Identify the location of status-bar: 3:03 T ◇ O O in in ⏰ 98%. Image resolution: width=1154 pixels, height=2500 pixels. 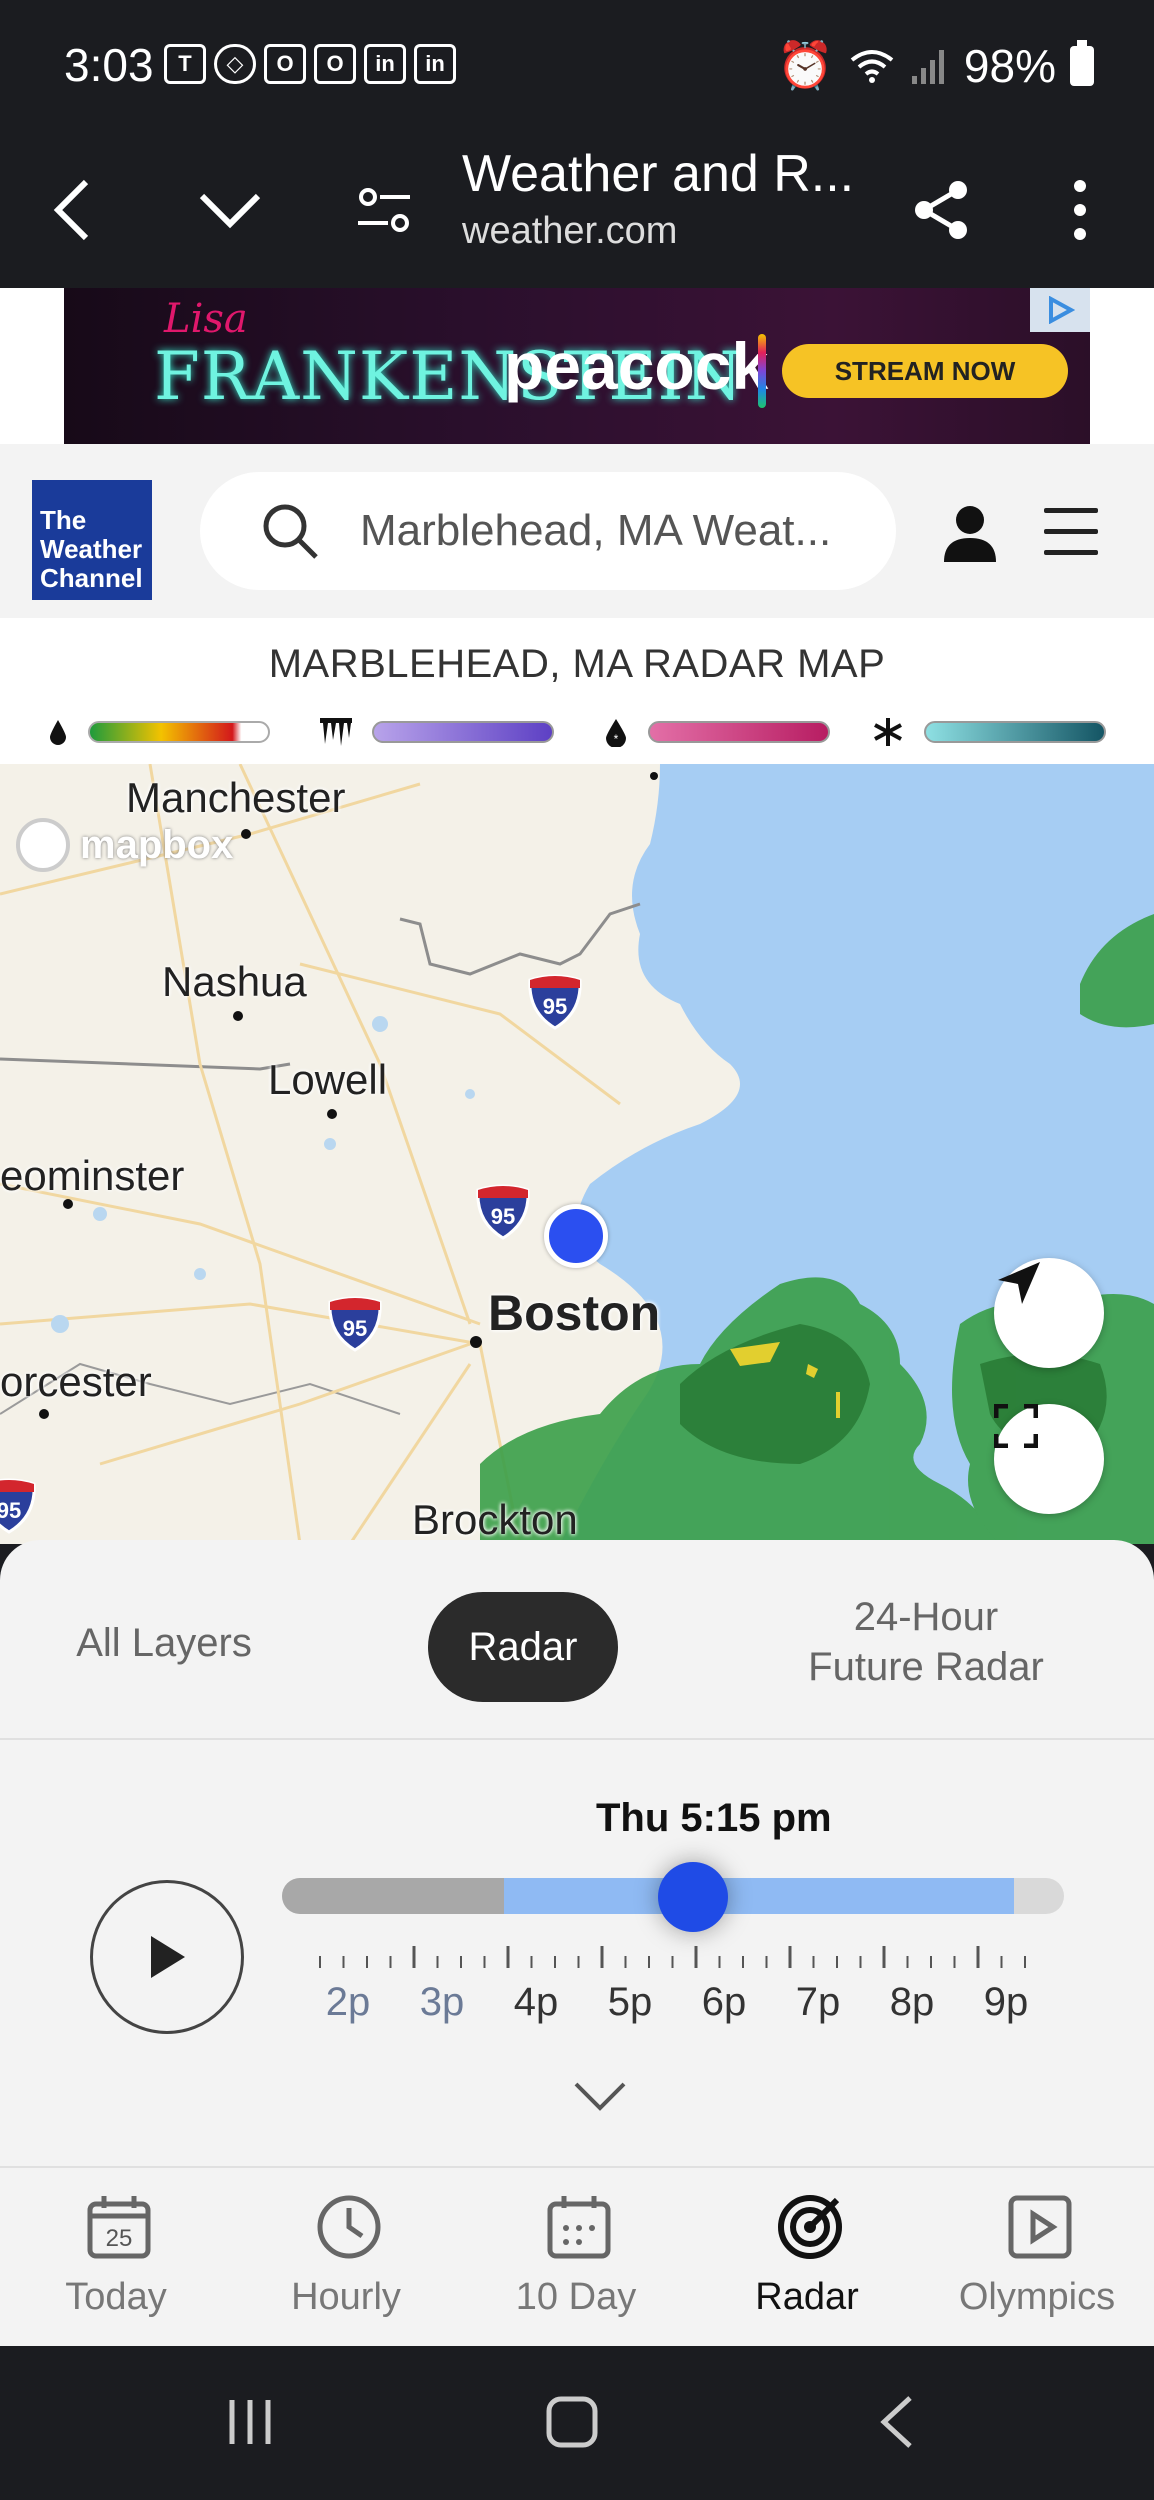
(577, 65).